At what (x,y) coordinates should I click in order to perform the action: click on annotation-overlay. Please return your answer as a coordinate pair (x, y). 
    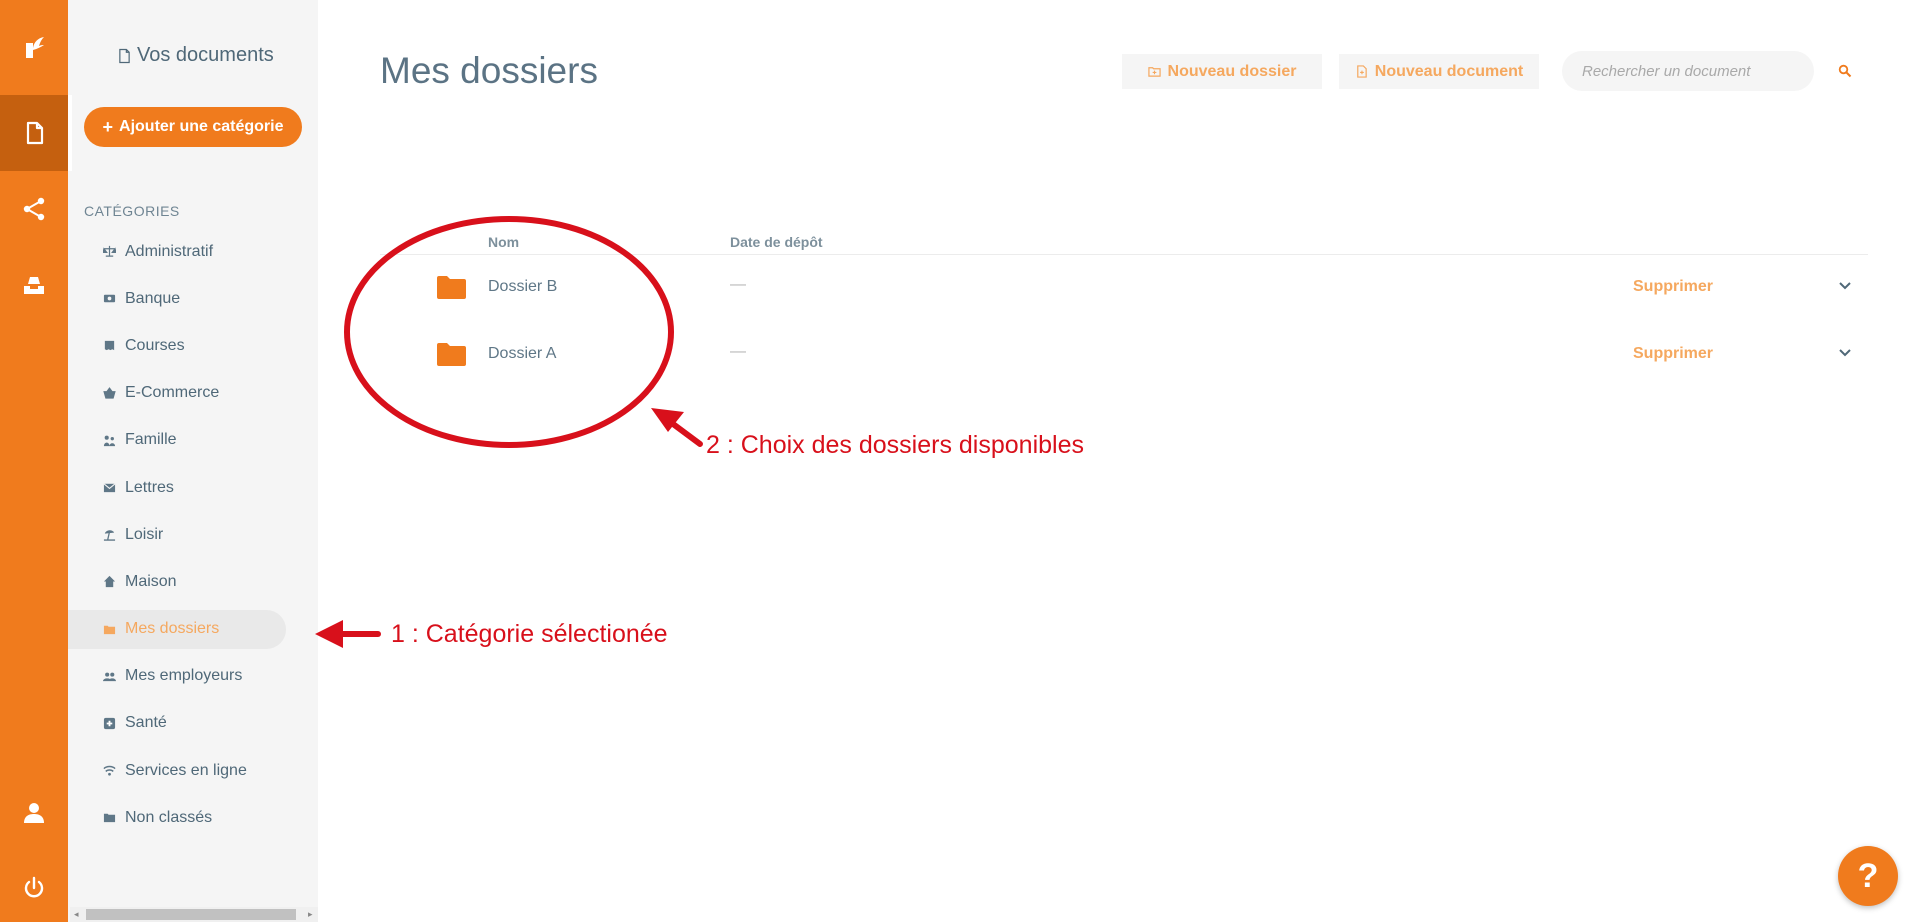
    Looking at the image, I should click on (509, 432).